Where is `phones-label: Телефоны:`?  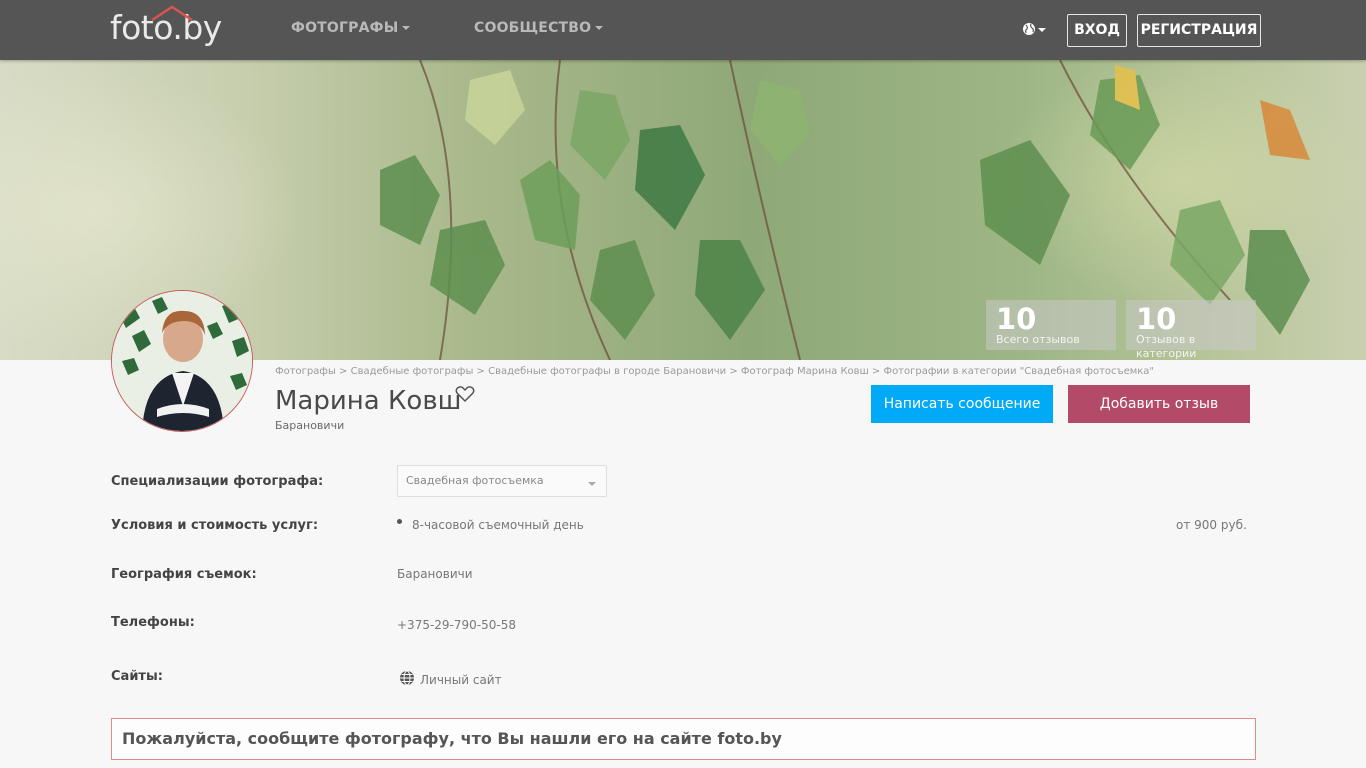 phones-label: Телефоны: is located at coordinates (153, 622).